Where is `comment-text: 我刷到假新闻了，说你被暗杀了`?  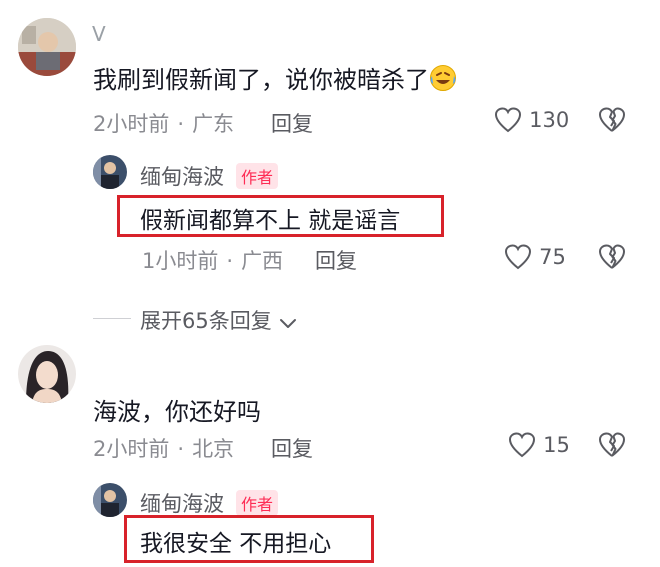 comment-text: 我刷到假新闻了，说你被暗杀了 is located at coordinates (275, 77).